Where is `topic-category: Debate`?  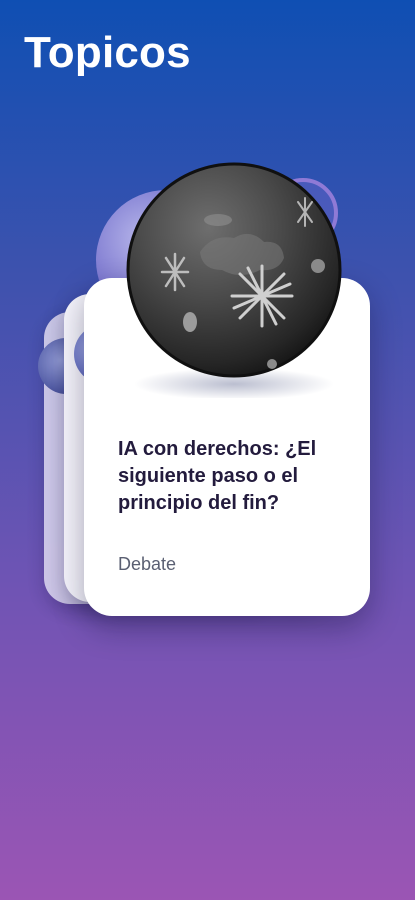
topic-category: Debate is located at coordinates (147, 564).